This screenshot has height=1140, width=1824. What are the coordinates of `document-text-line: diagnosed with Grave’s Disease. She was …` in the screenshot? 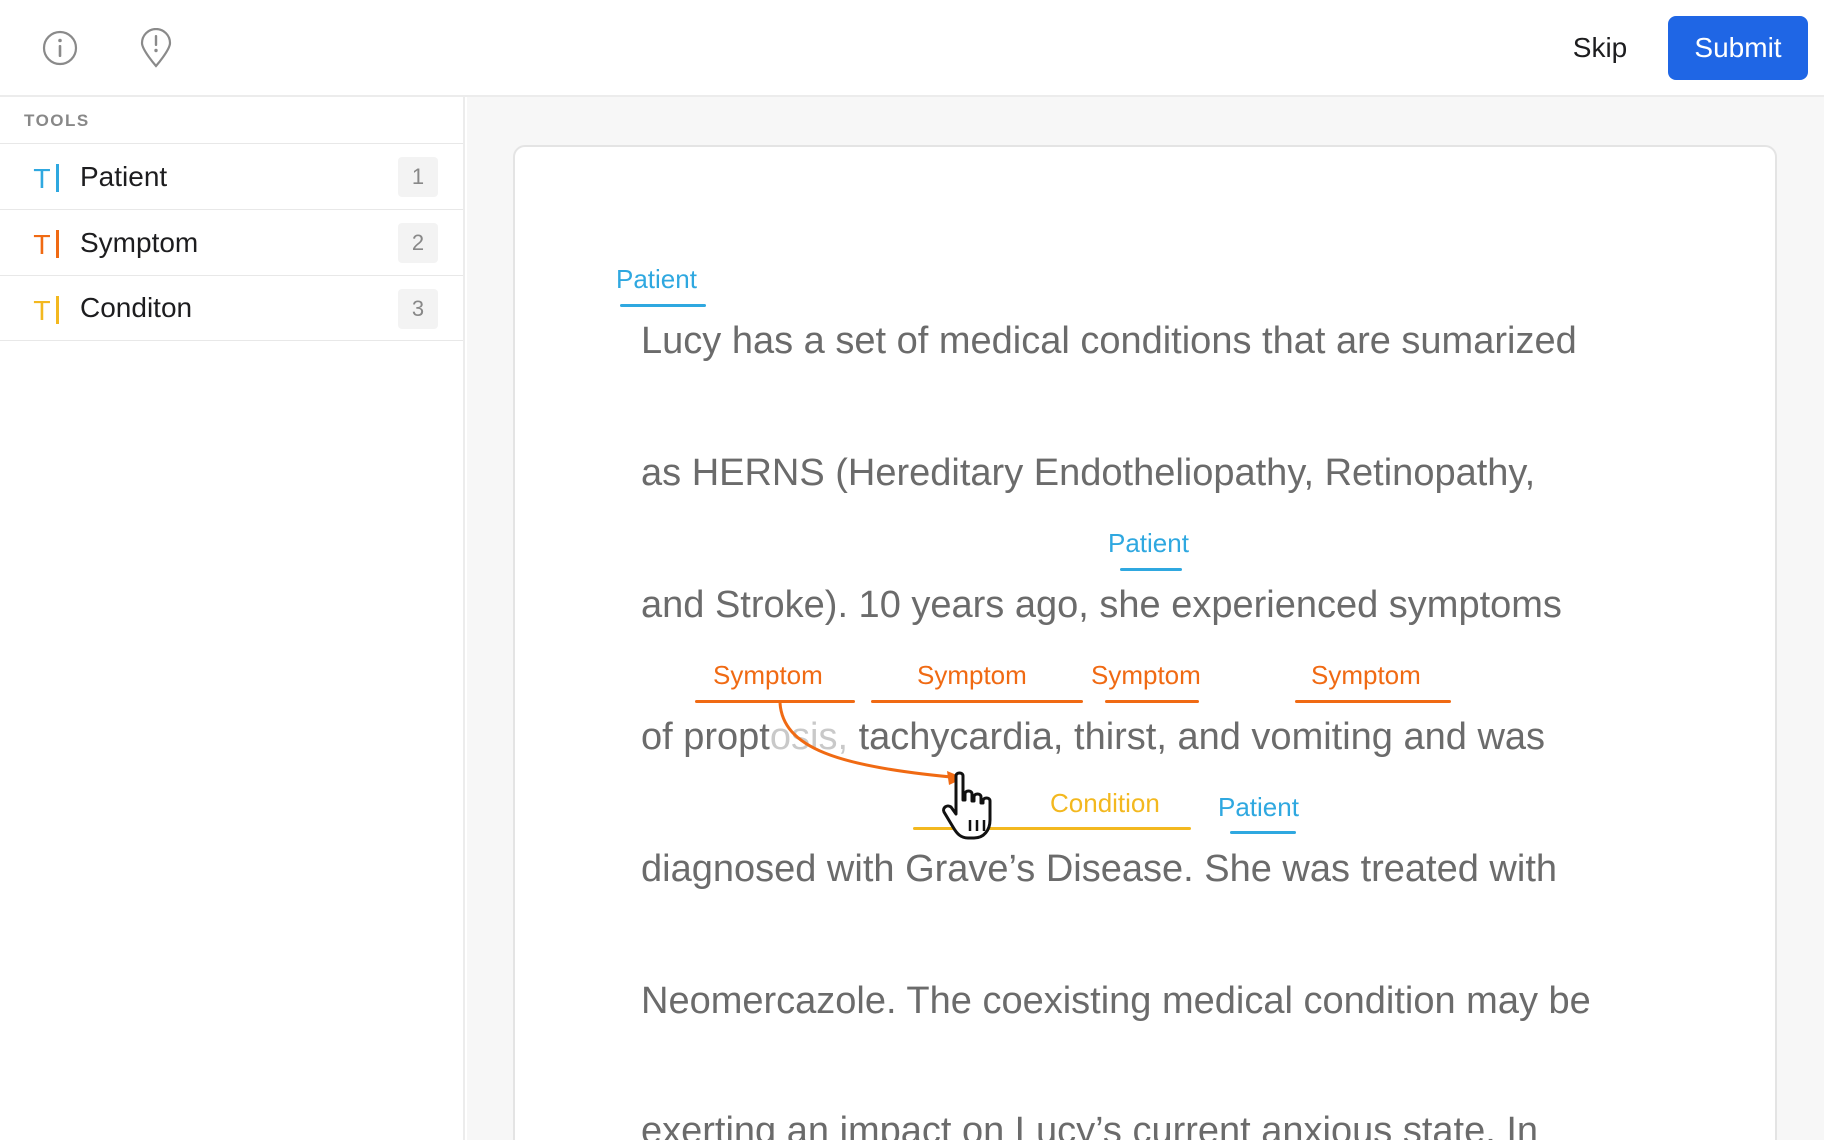 It's located at (1099, 869).